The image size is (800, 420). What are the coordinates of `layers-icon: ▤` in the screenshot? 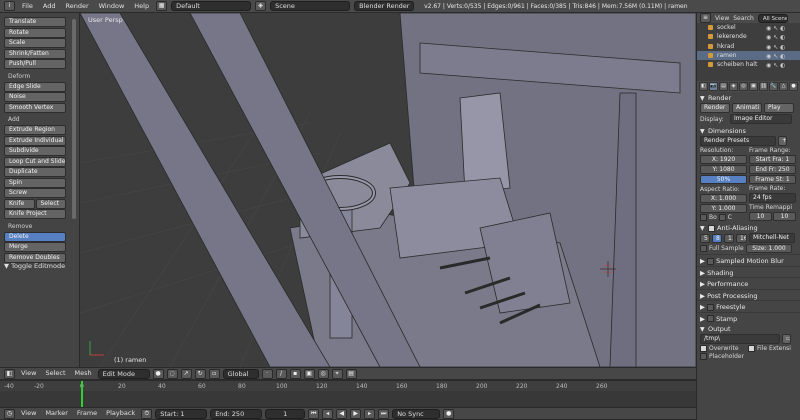 It's located at (351, 373).